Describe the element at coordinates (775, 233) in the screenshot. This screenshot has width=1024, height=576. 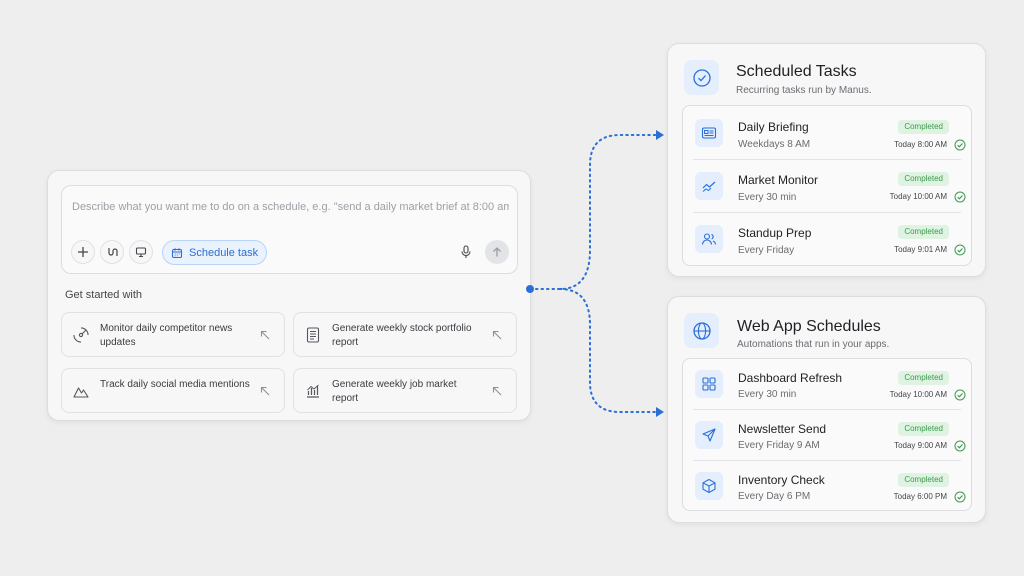
I see `task-name: Standup Prep` at that location.